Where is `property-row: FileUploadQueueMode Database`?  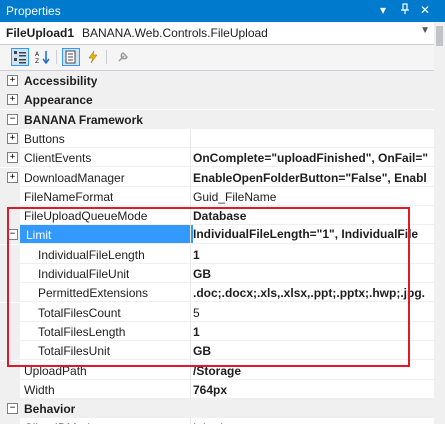
property-row: FileUploadQueueMode Database is located at coordinates (217, 215).